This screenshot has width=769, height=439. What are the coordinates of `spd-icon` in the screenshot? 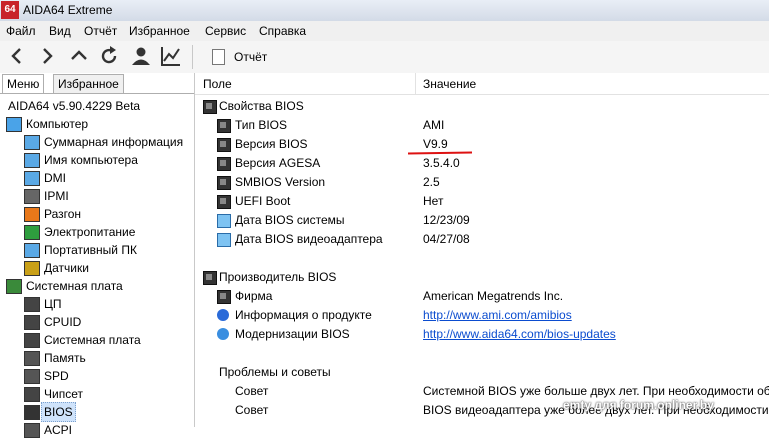 It's located at (32, 376).